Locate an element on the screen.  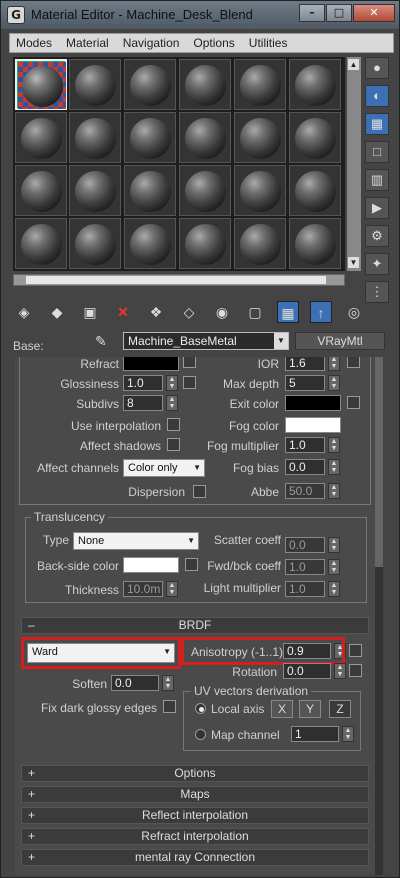
make-unique-icon: ❖ is located at coordinates (156, 312).